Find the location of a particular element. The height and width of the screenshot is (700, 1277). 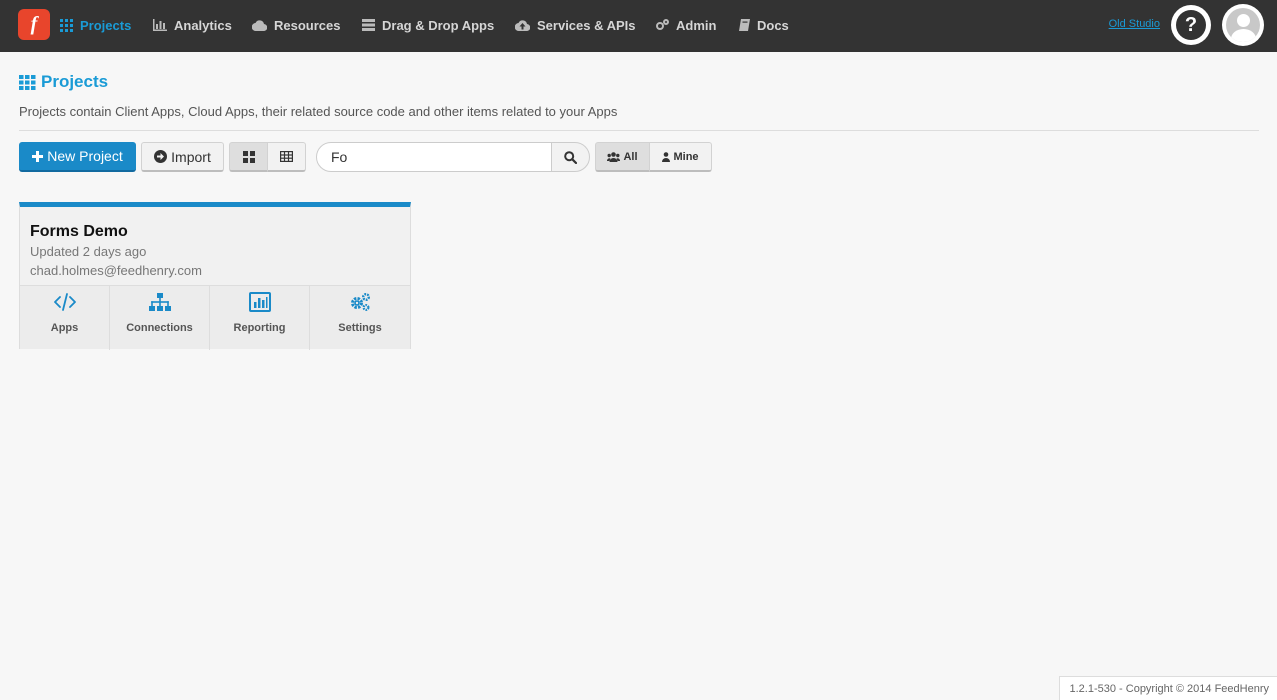

import-button: Import is located at coordinates (182, 157).